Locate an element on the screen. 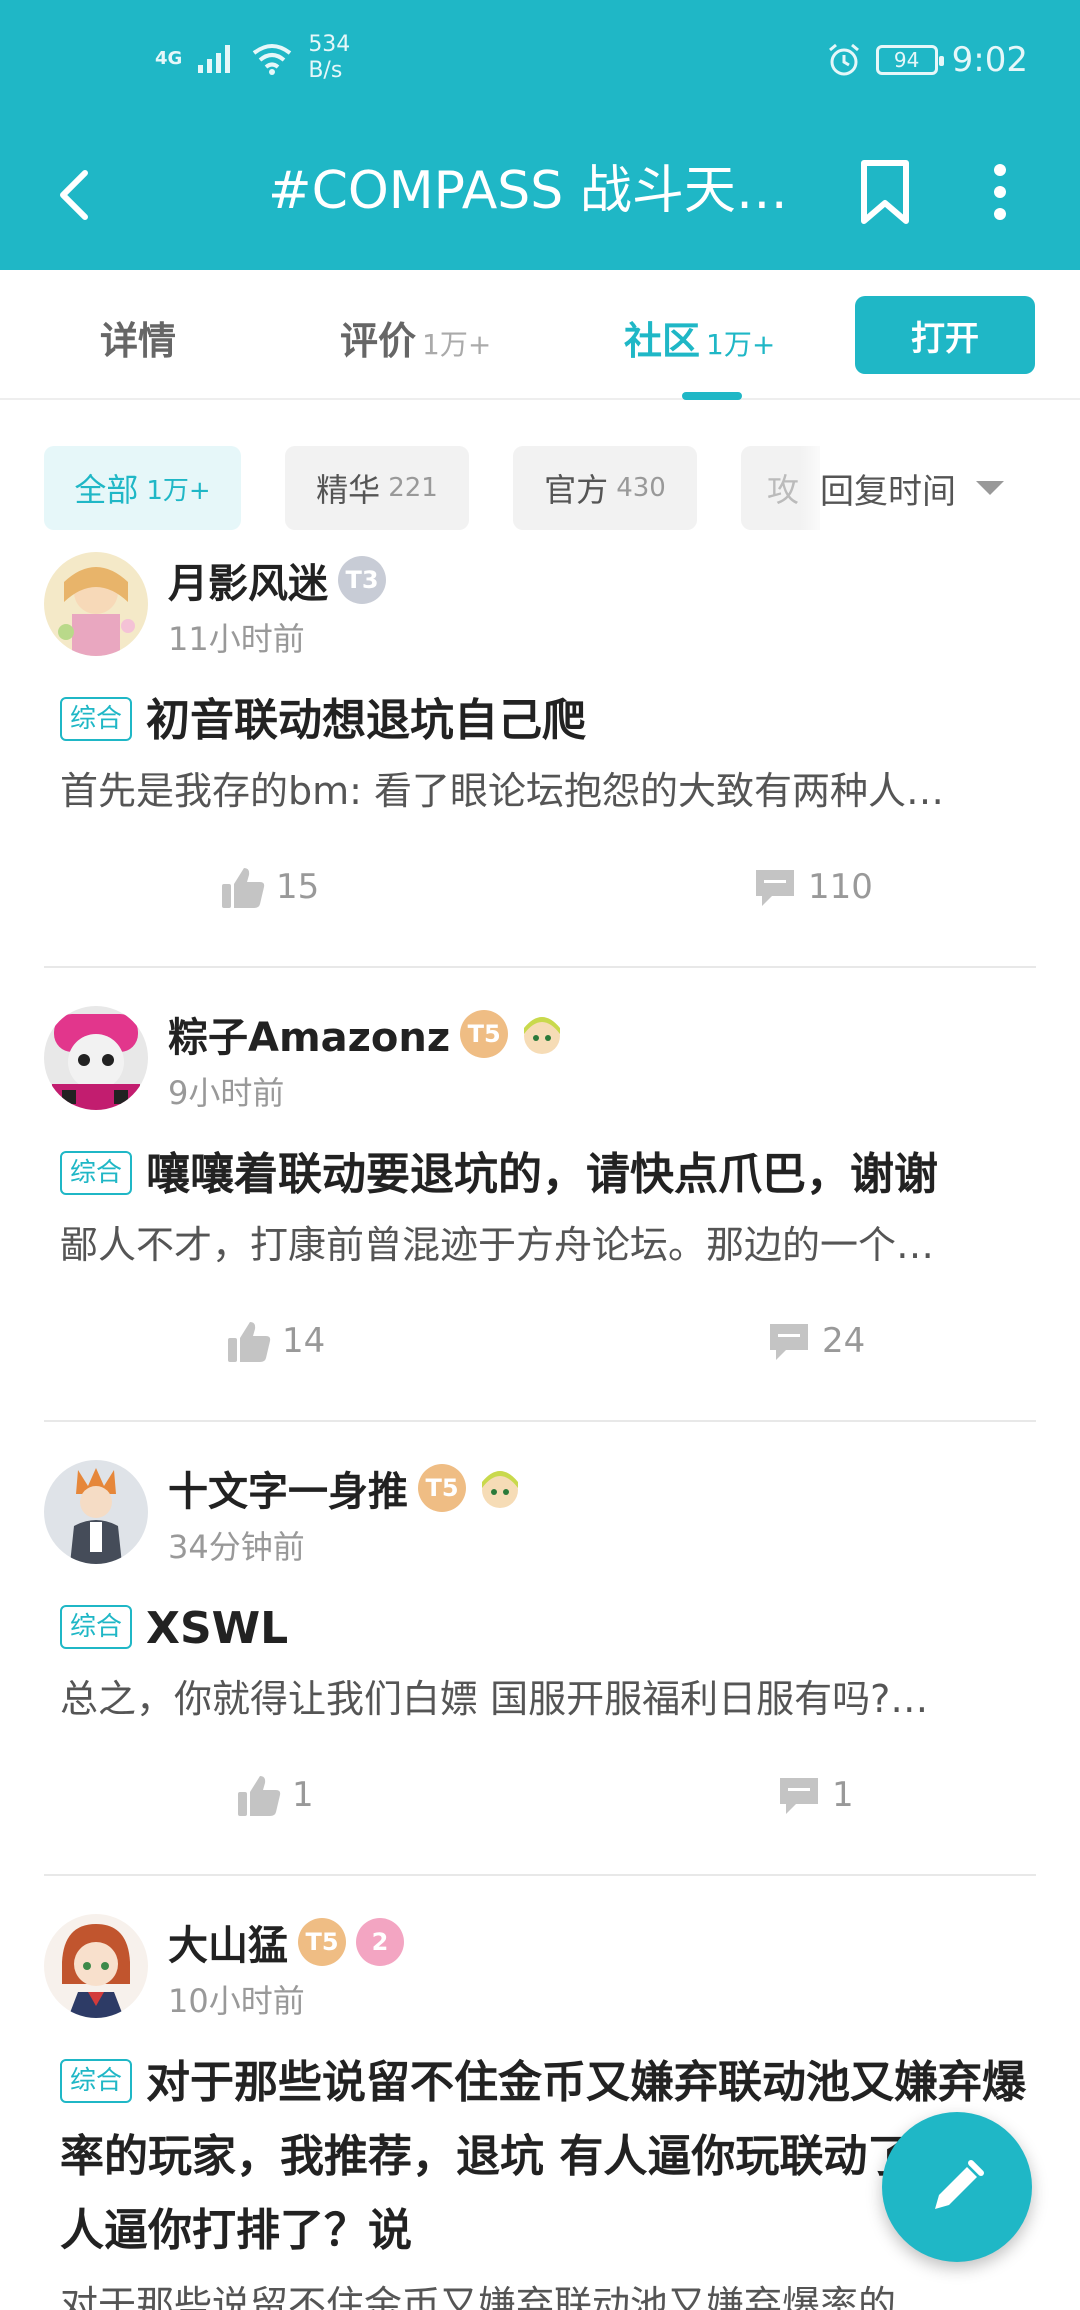  battery-icon: 94 is located at coordinates (909, 60).